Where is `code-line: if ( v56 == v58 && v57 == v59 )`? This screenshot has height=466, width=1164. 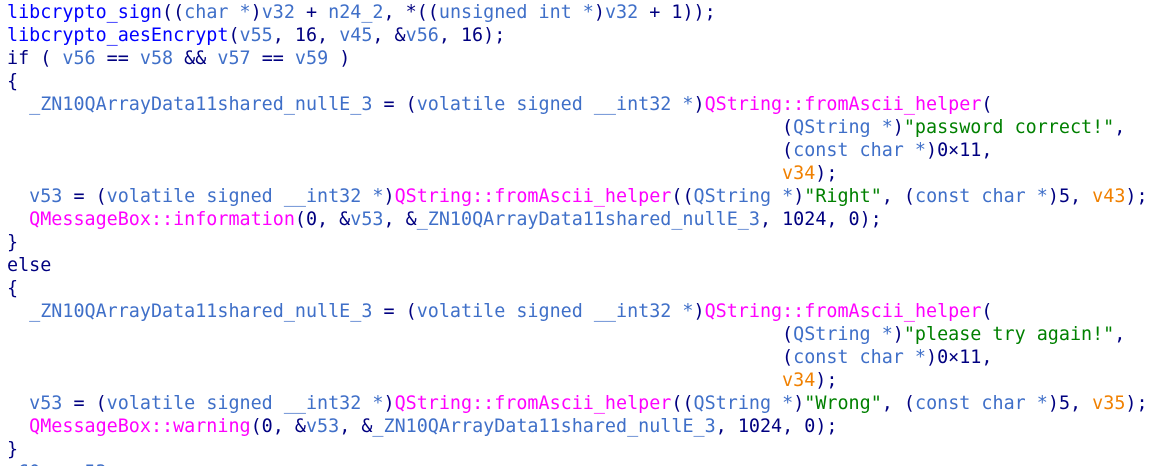
code-line: if ( v56 == v58 && v57 == v59 ) is located at coordinates (582, 58).